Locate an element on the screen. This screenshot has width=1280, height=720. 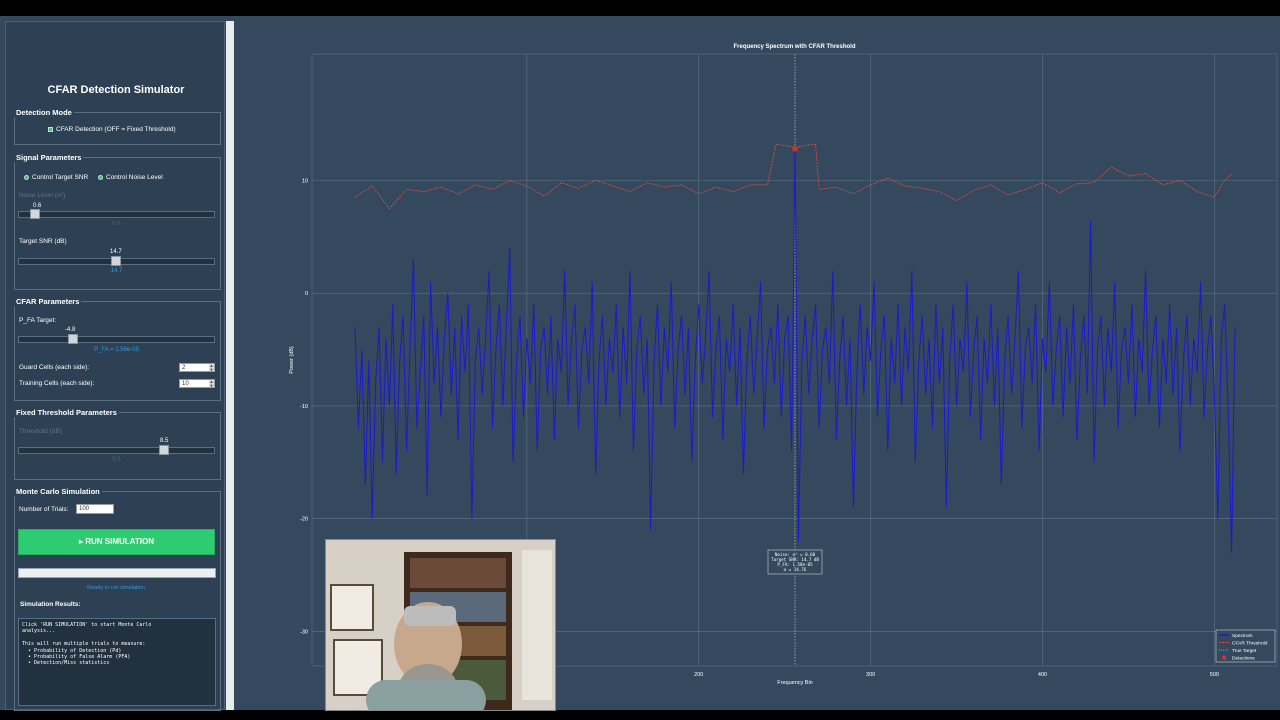
legend-label: True Target is located at coordinates (1244, 651).